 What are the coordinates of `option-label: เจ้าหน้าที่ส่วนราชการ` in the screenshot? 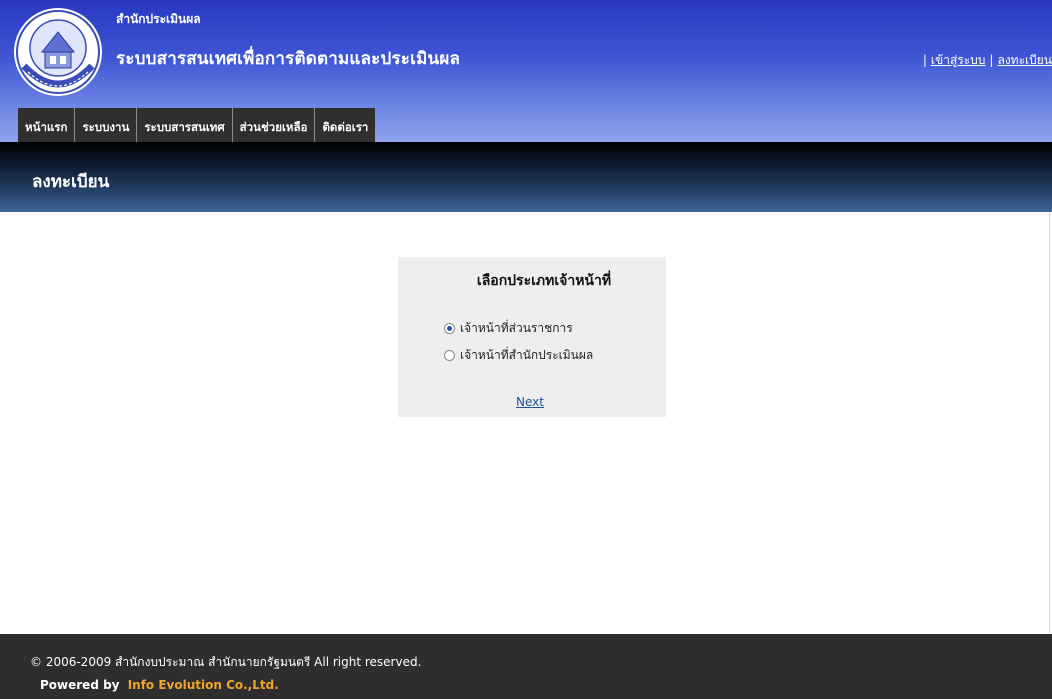 It's located at (516, 328).